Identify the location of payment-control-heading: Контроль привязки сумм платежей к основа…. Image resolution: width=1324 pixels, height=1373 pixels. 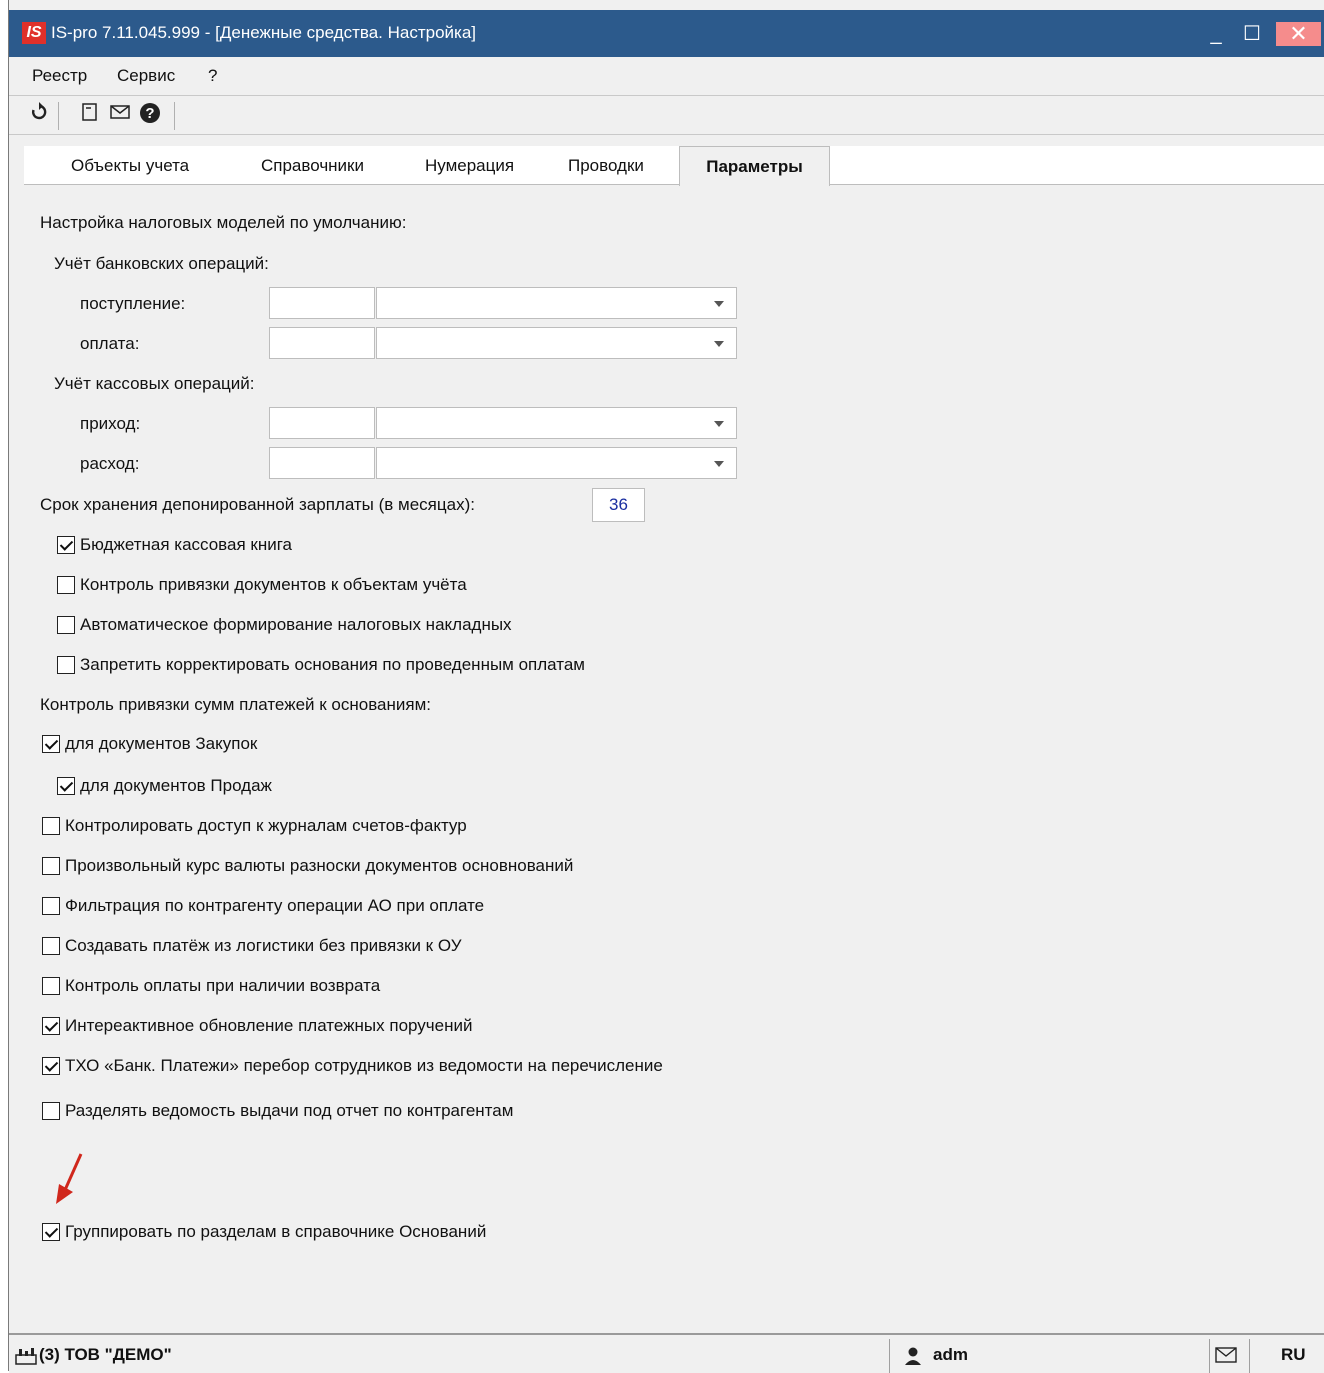
(235, 704).